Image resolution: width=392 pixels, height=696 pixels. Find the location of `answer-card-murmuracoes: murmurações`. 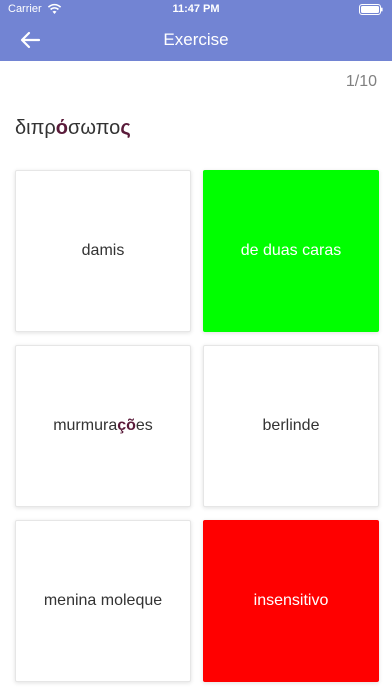

answer-card-murmuracoes: murmurações is located at coordinates (103, 426).